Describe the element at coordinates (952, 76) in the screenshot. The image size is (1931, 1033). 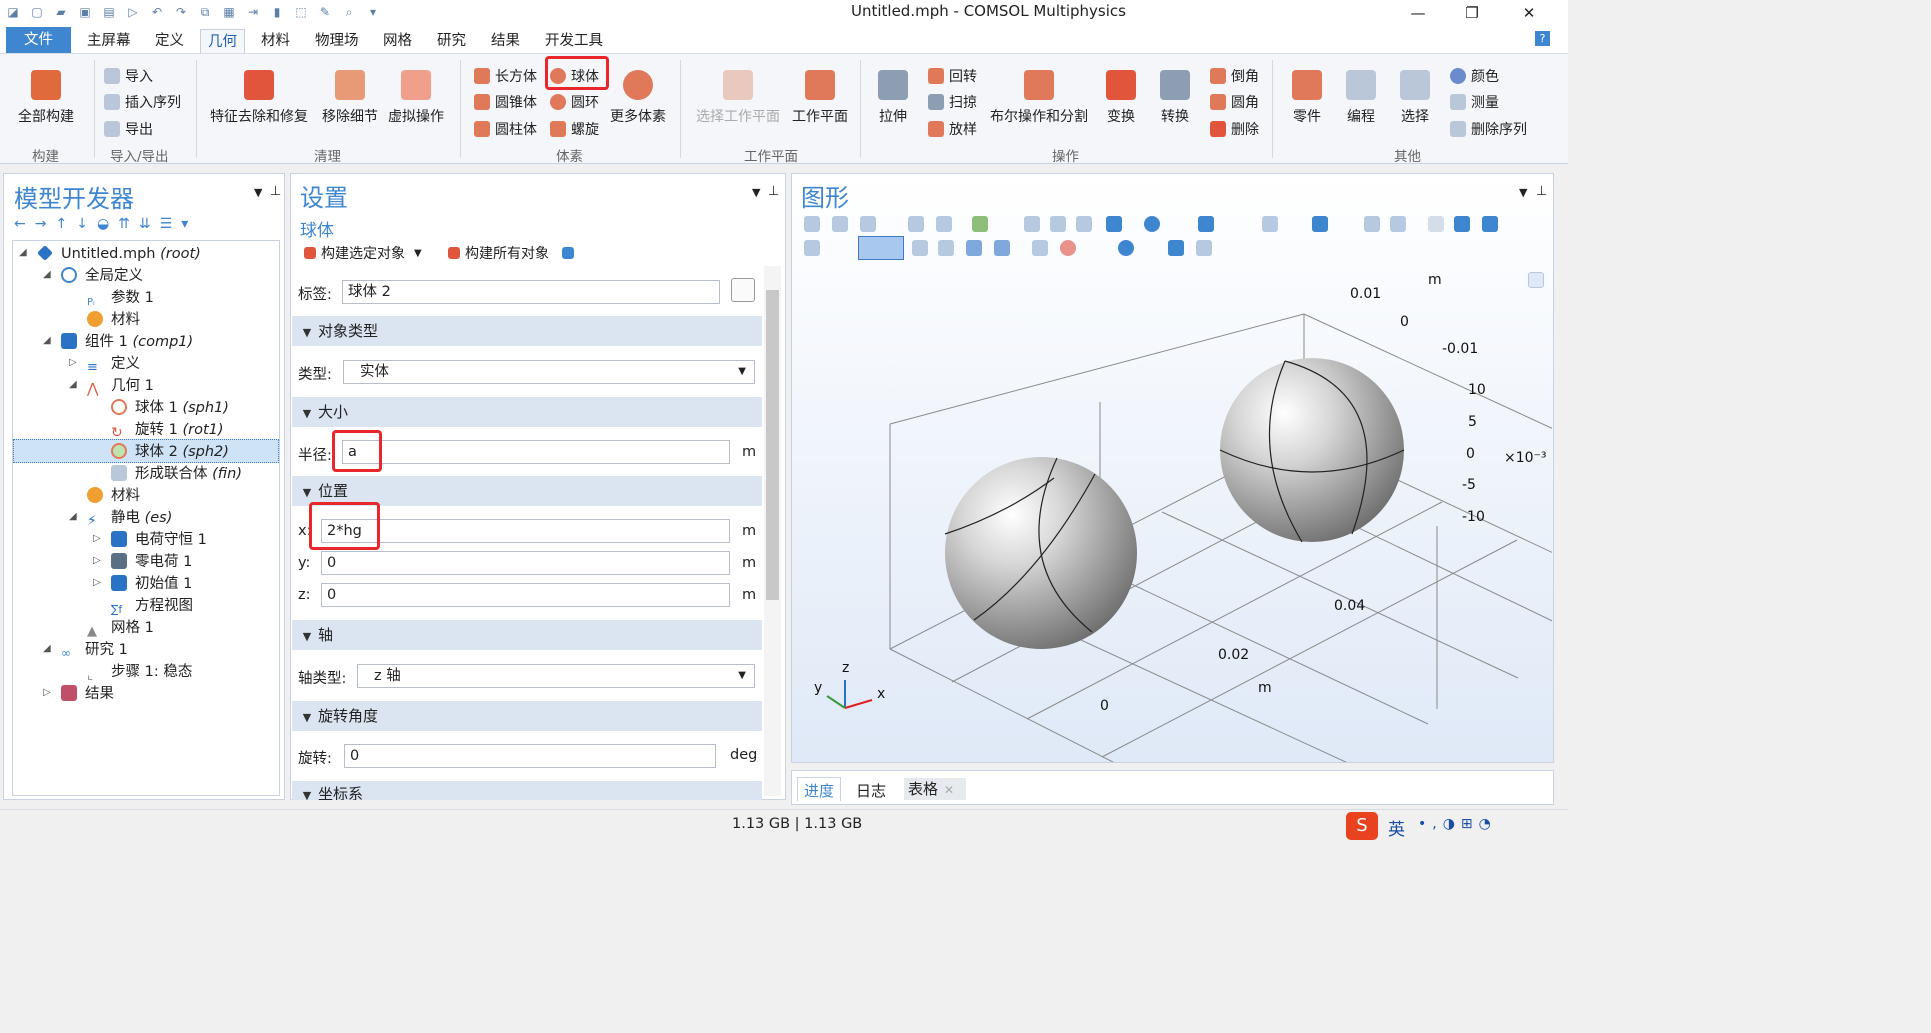
I see `revolve-button: 回转` at that location.